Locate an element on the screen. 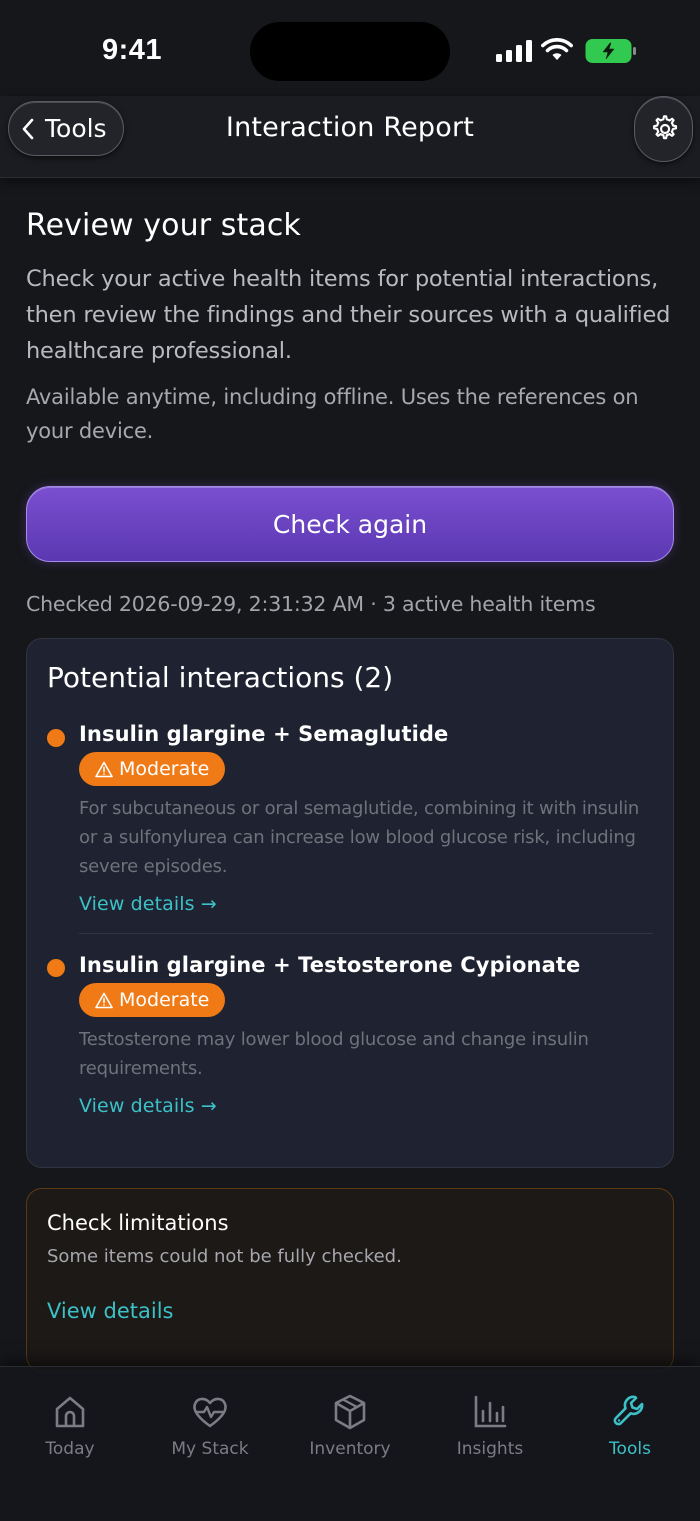 Image resolution: width=700 pixels, height=1521 pixels. heart-pulse-icon is located at coordinates (210, 1412).